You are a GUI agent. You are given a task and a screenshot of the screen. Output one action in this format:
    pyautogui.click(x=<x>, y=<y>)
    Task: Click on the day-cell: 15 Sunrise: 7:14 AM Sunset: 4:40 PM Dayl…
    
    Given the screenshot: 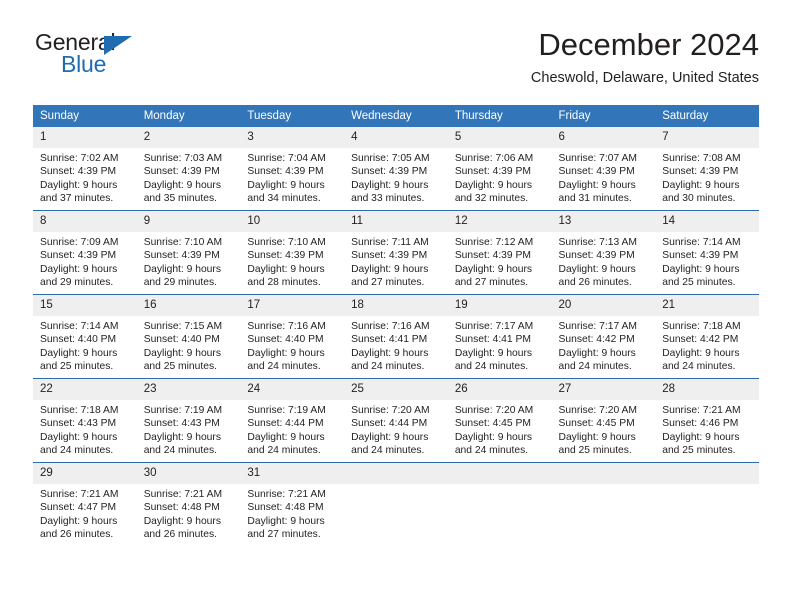 What is the action you would take?
    pyautogui.click(x=85, y=336)
    